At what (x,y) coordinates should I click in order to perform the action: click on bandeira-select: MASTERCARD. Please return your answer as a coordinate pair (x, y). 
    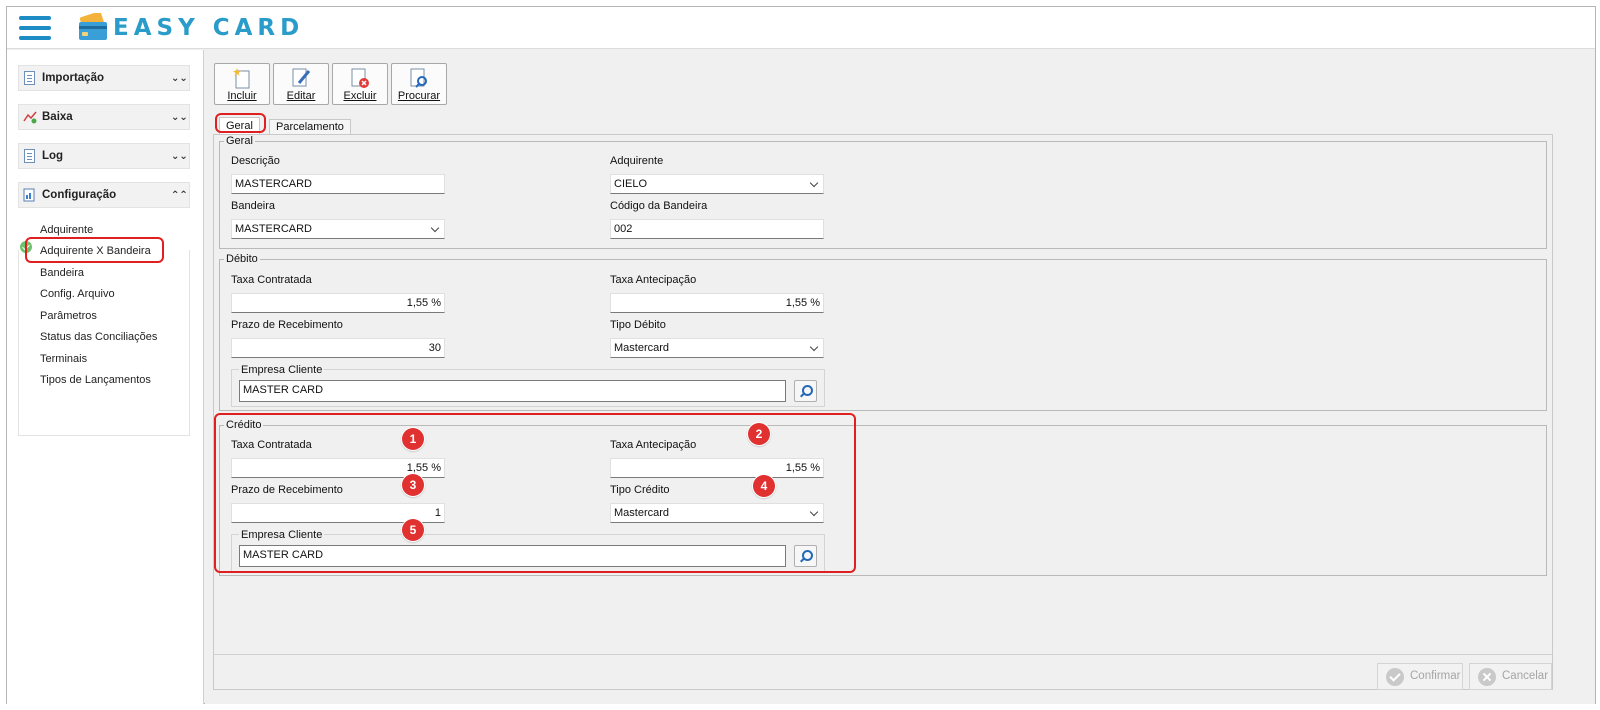
    Looking at the image, I should click on (338, 229).